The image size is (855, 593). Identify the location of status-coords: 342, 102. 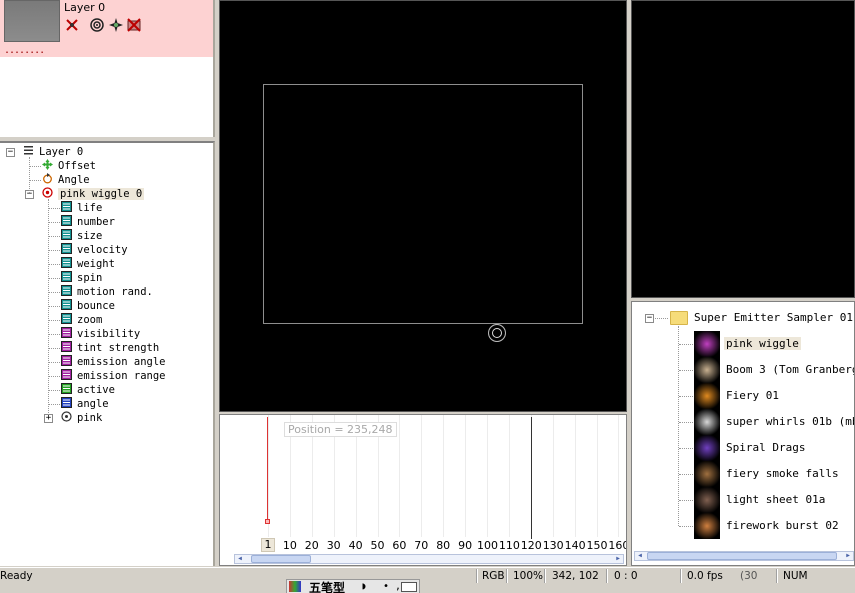
(575, 576).